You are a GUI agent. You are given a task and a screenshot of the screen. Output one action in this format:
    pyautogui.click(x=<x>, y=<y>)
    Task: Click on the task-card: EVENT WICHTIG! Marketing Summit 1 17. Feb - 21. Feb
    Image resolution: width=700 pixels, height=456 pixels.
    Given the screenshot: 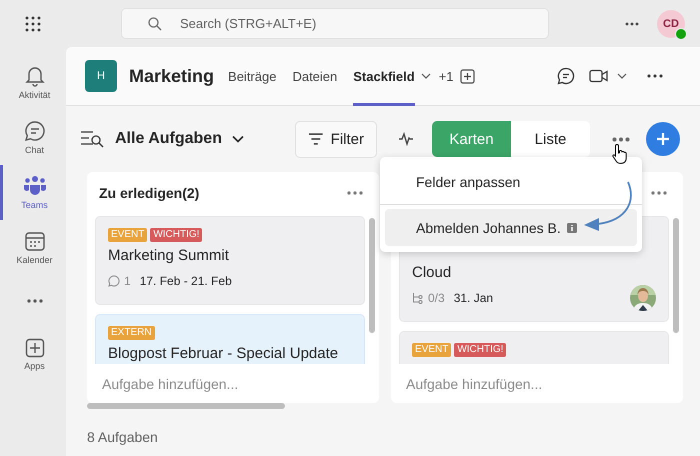 What is the action you would take?
    pyautogui.click(x=230, y=260)
    